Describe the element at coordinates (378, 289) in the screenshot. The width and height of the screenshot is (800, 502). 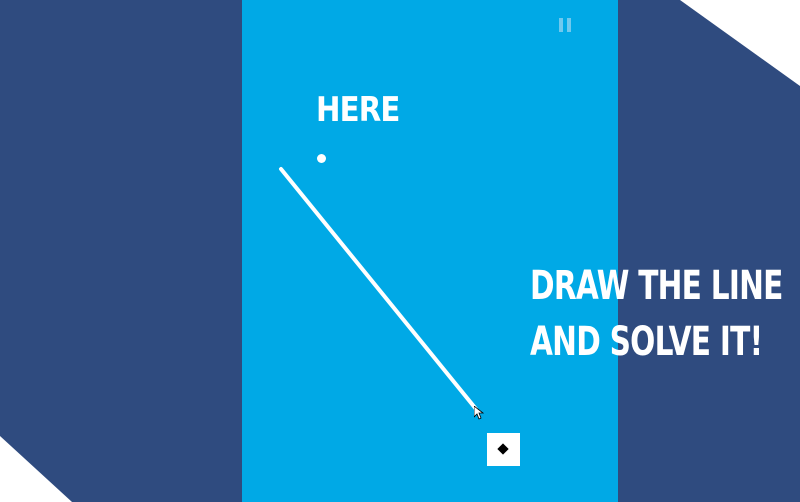
I see `drawn-line` at that location.